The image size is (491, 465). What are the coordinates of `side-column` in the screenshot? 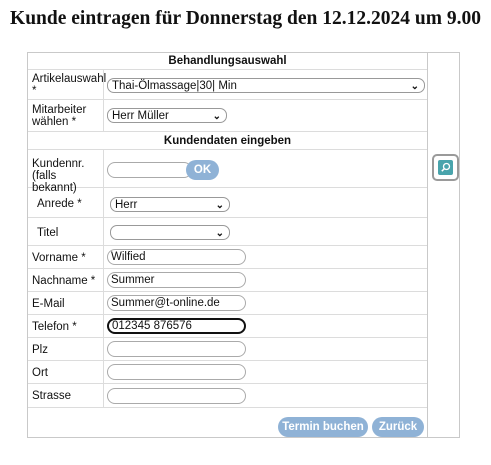 It's located at (443, 245).